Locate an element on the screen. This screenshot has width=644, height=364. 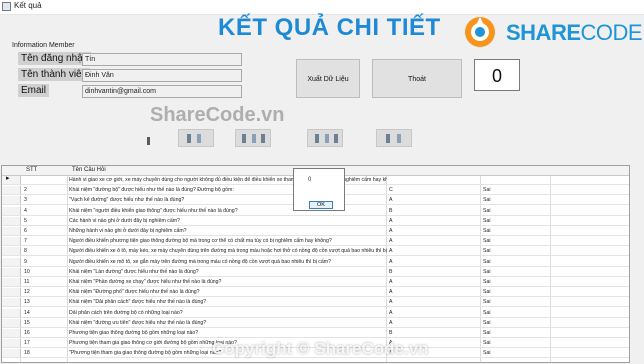
dialog-ok-button: OK is located at coordinates (321, 205).